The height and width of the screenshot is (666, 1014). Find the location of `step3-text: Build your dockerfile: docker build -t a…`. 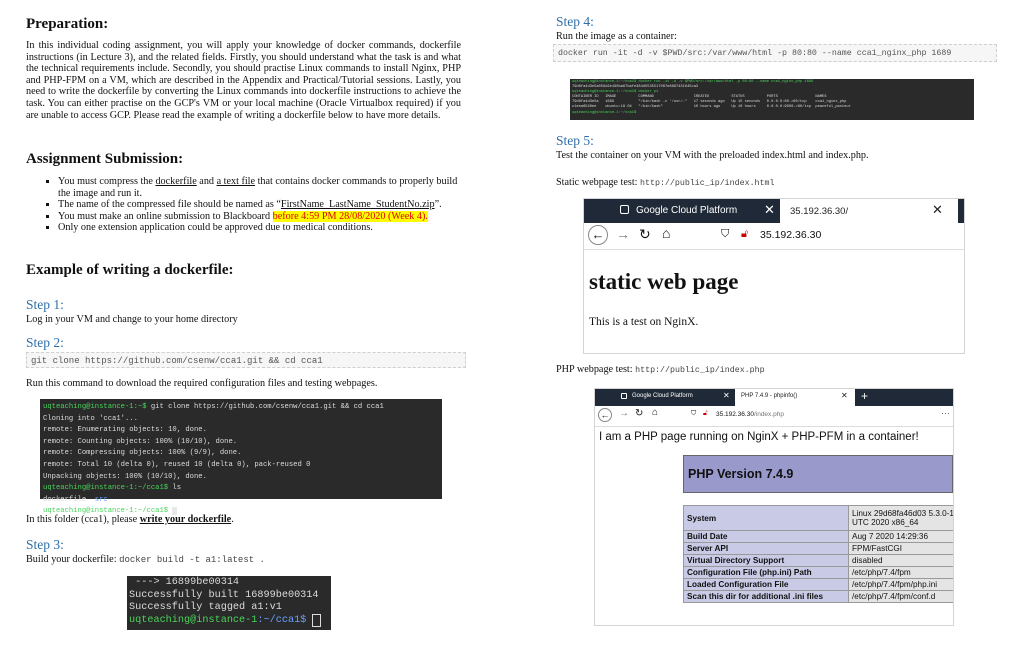

step3-text: Build your dockerfile: docker build -t a… is located at coordinates (145, 559).